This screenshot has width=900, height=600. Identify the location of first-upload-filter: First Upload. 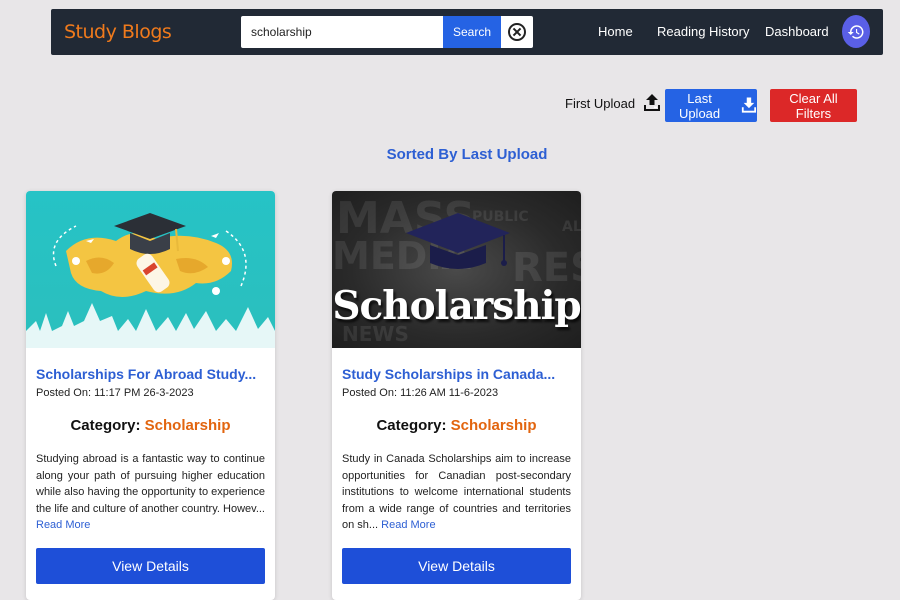
(613, 103).